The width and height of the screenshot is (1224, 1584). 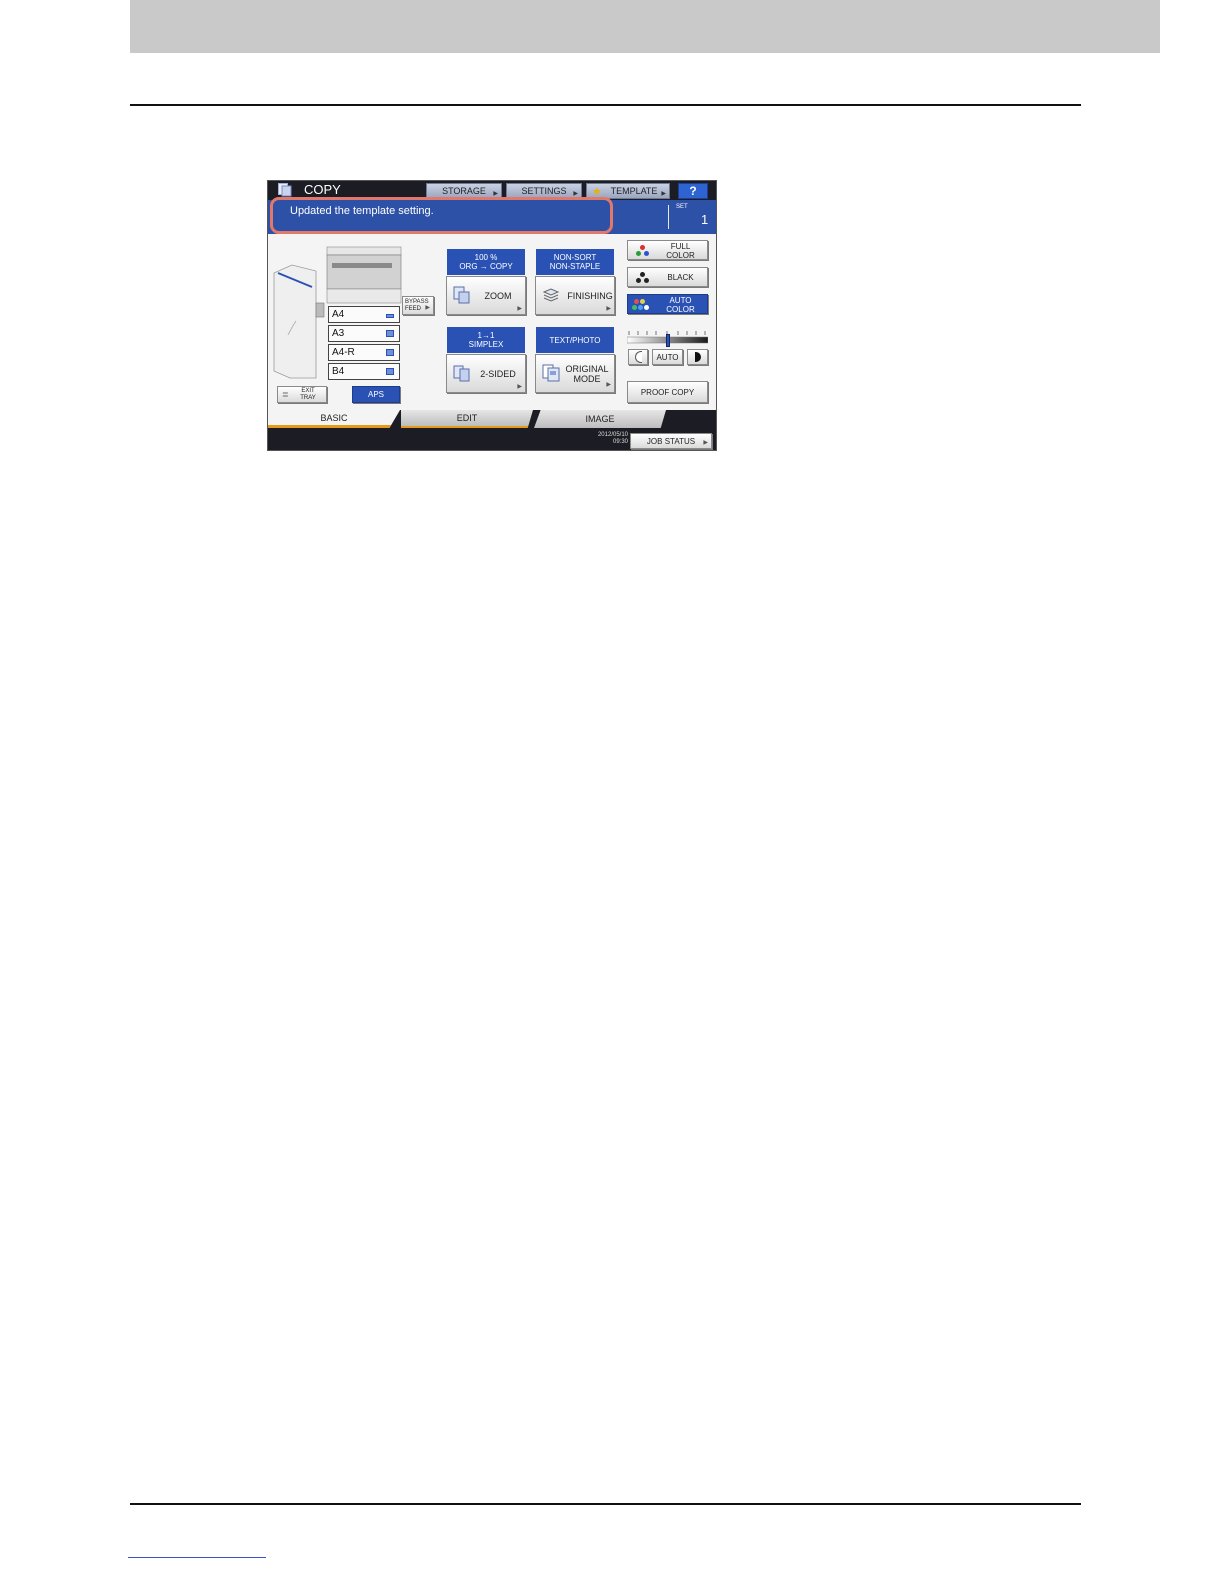 I want to click on zoom-icon, so click(x=462, y=295).